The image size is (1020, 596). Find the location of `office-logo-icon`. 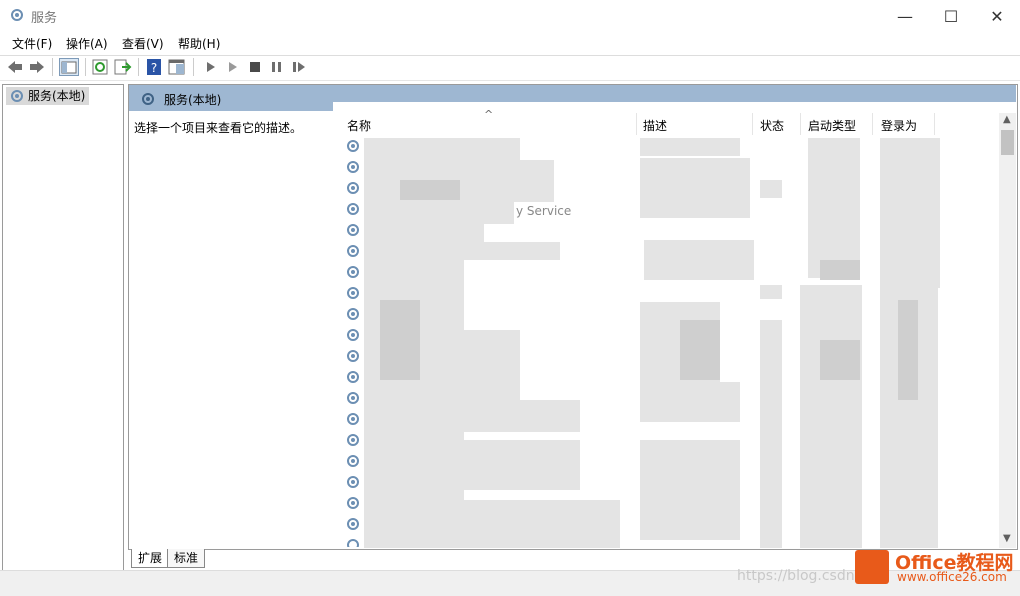

office-logo-icon is located at coordinates (872, 567).